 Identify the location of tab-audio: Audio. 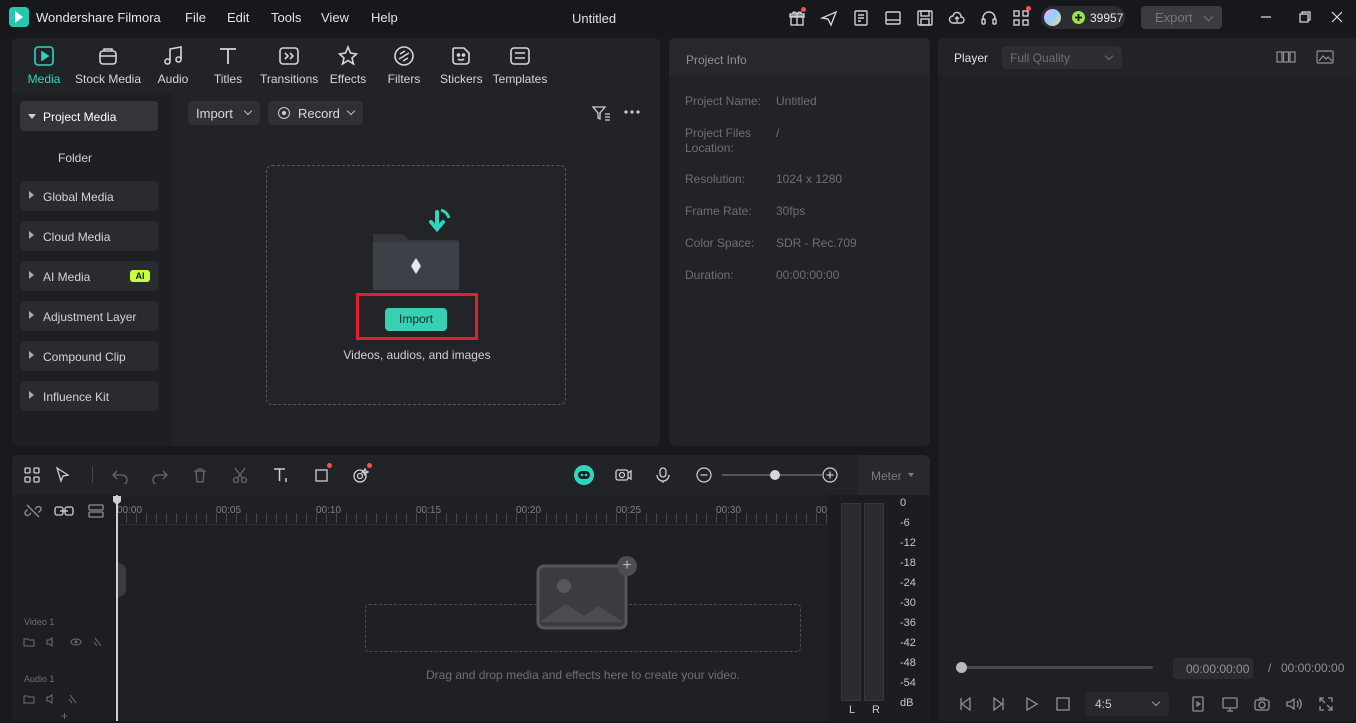
(173, 67).